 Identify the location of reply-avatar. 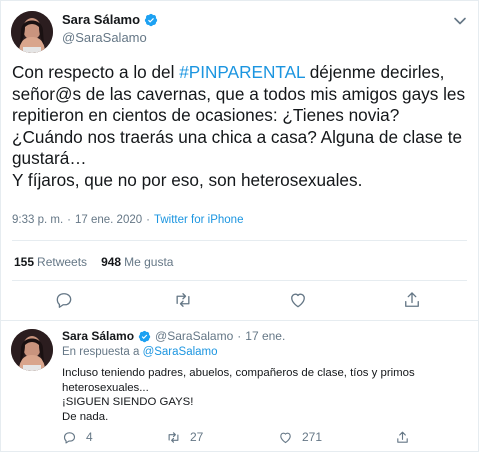
(32, 350).